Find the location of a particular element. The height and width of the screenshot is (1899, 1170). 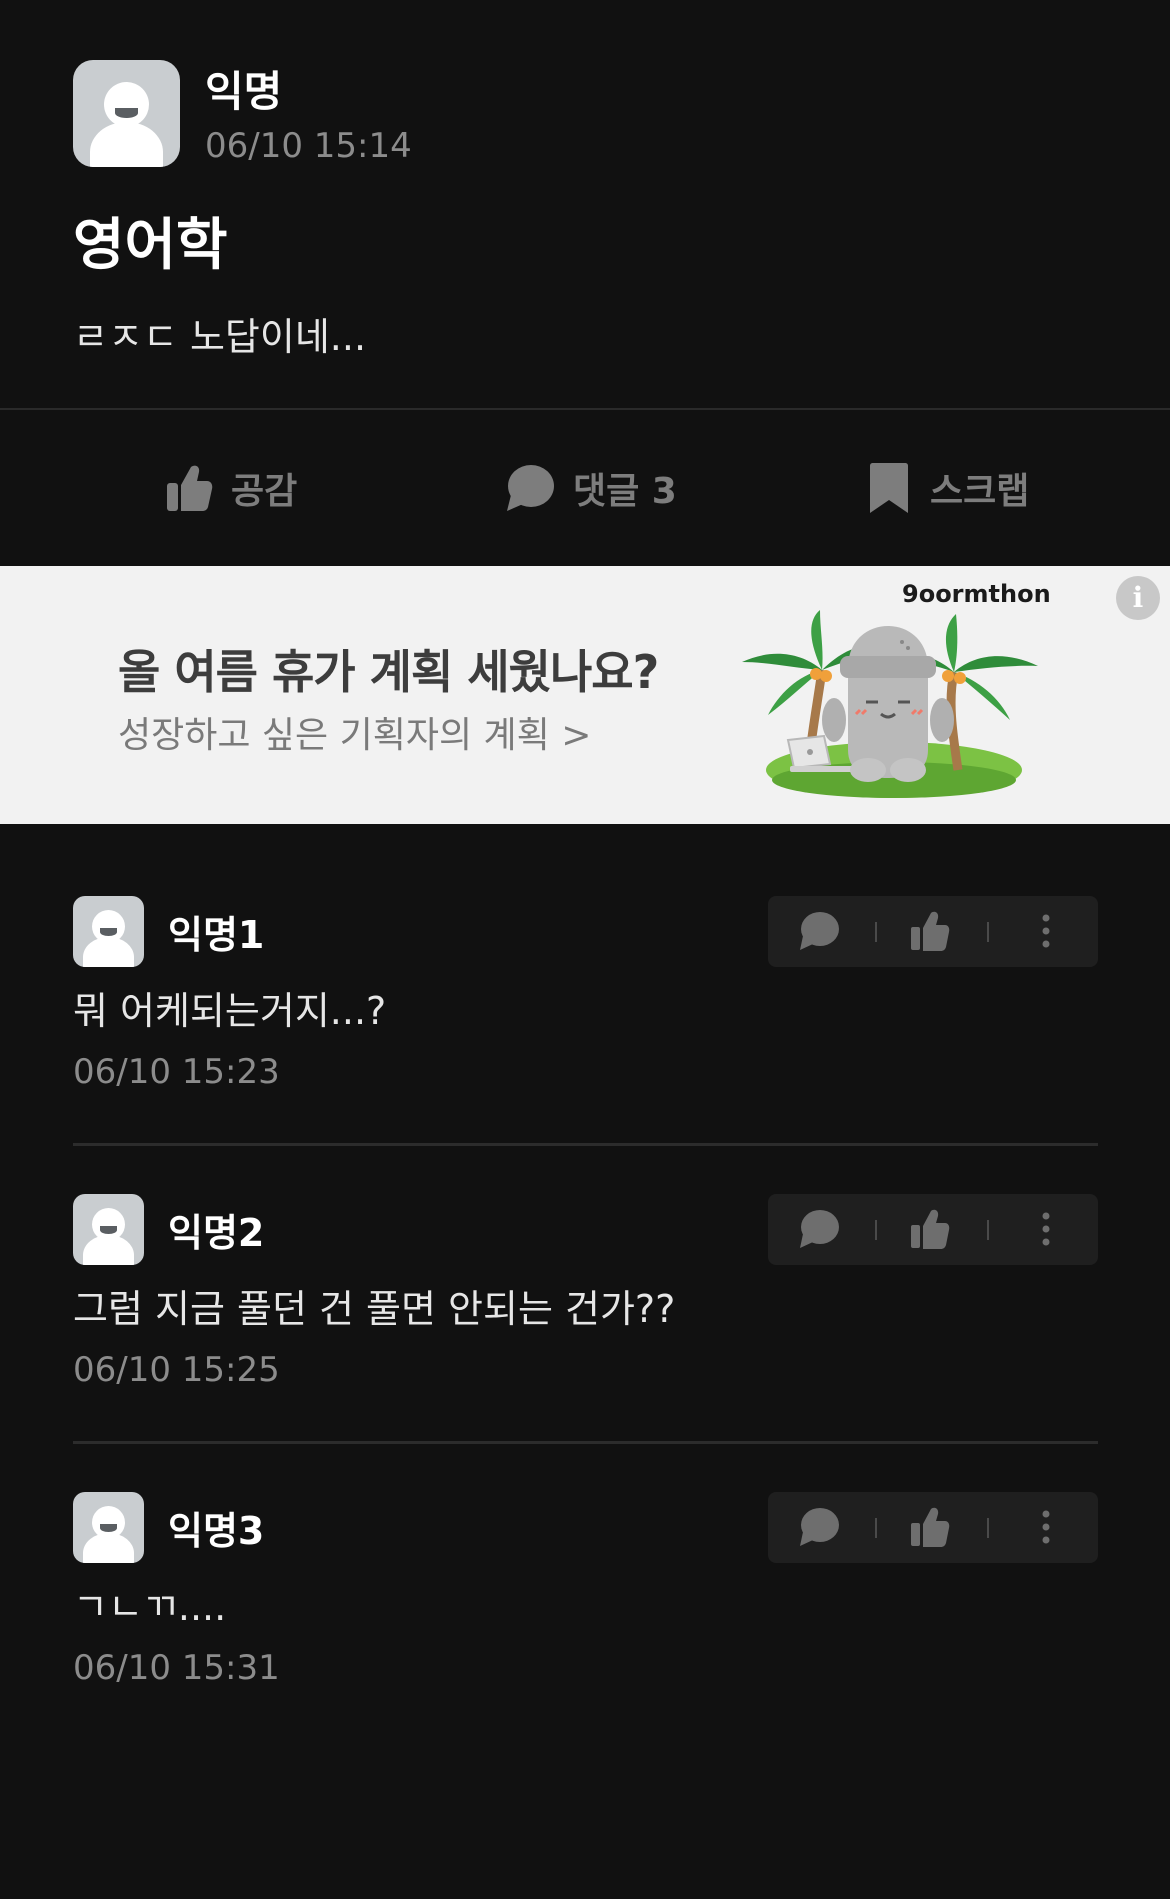

post-author-name: 익명 is located at coordinates (244, 91).